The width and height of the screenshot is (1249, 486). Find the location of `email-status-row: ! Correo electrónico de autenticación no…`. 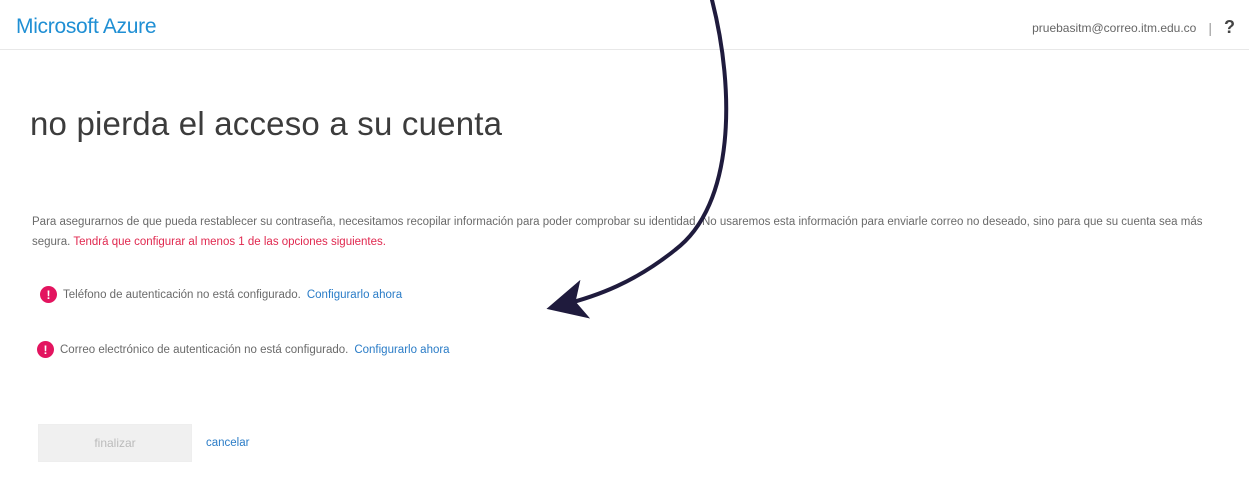

email-status-row: ! Correo electrónico de autenticación no… is located at coordinates (243, 349).